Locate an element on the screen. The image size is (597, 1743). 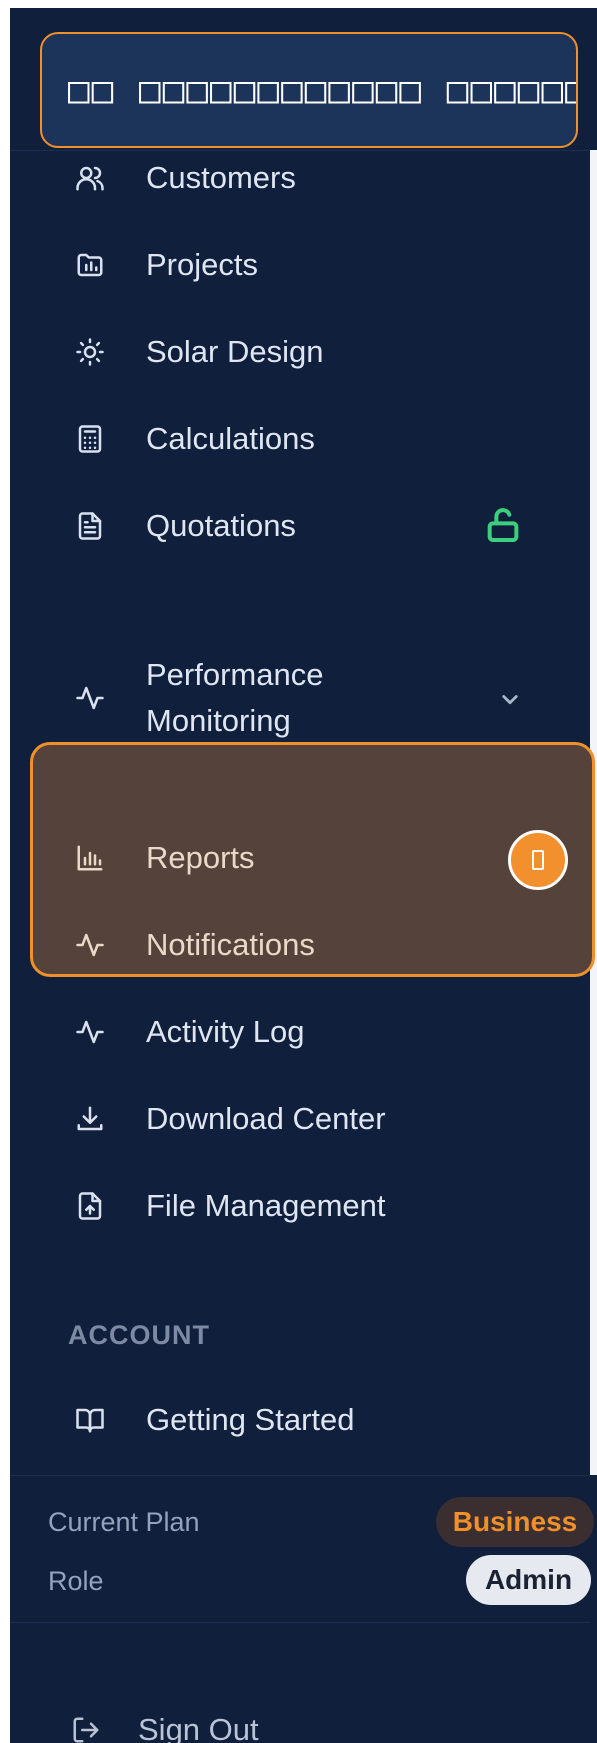
nav-item-projects: Projects is located at coordinates (320, 265).